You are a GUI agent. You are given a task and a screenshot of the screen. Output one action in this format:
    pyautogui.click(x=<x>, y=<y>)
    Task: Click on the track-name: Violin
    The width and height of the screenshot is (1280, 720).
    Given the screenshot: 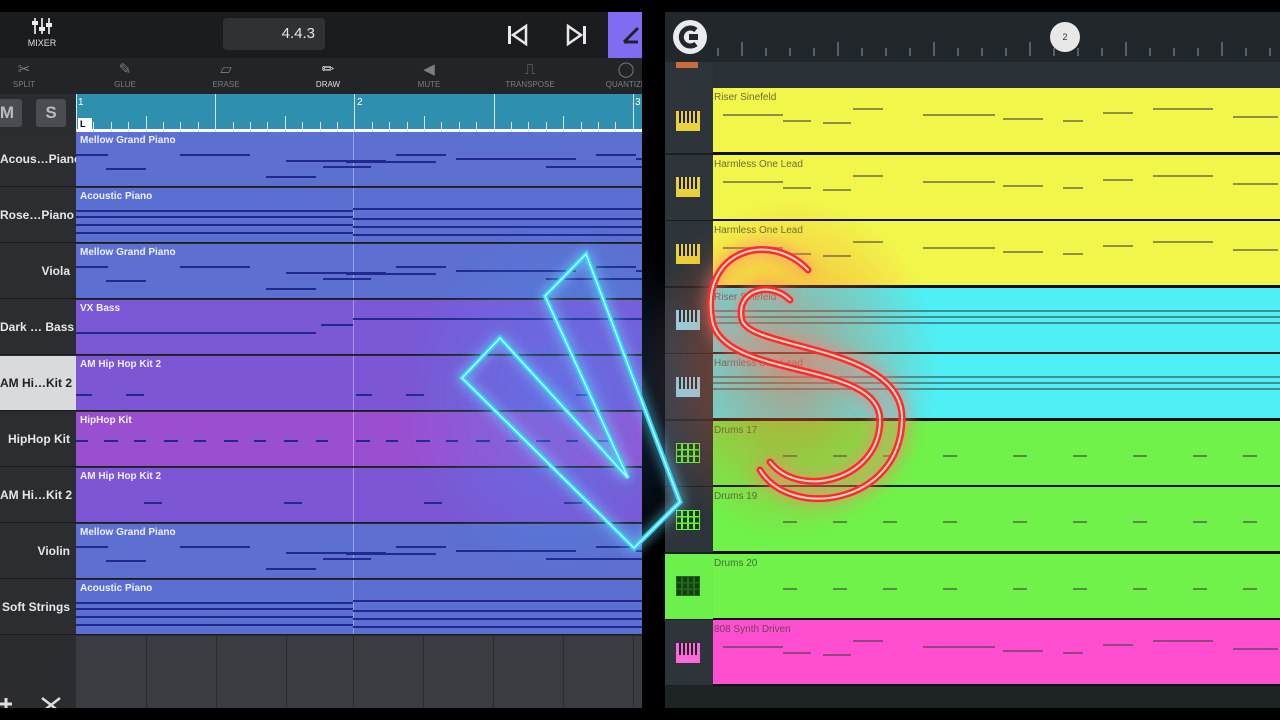 What is the action you would take?
    pyautogui.click(x=38, y=551)
    